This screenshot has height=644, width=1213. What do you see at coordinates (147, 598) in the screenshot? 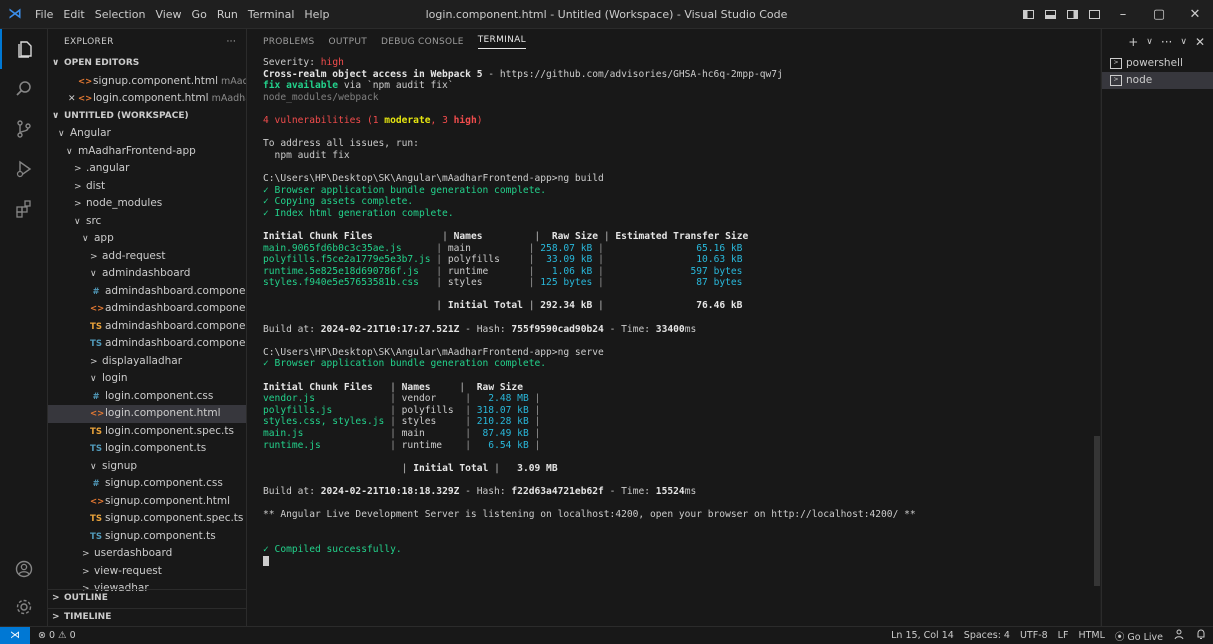
I see `outline-section: > OUTLINE` at bounding box center [147, 598].